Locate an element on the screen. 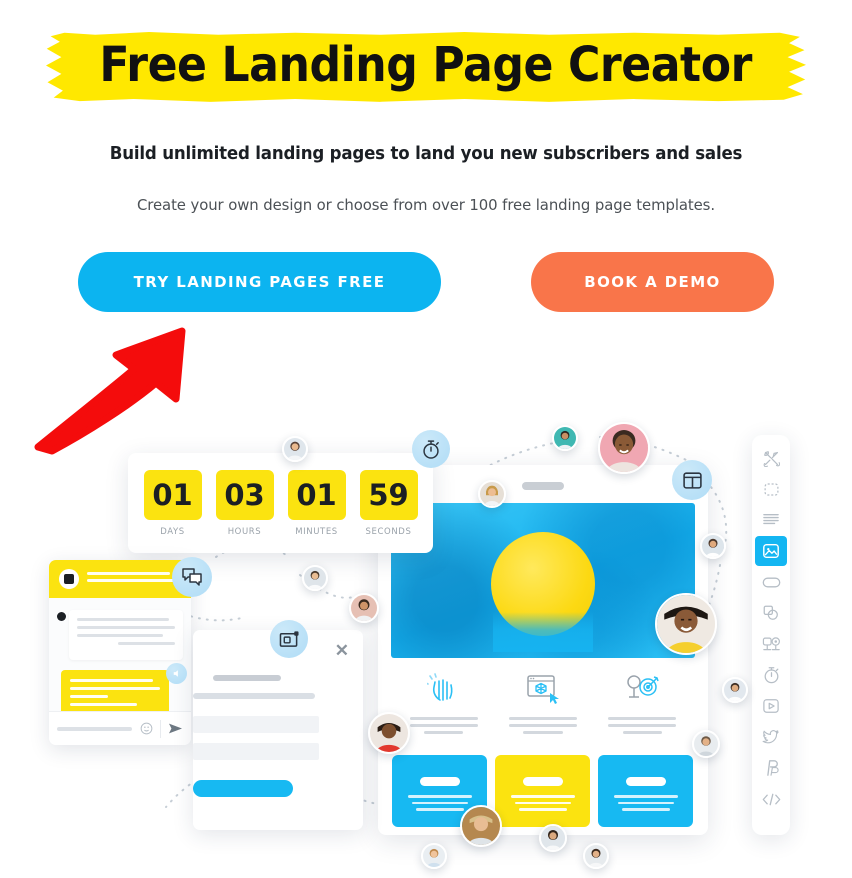 The width and height of the screenshot is (852, 878). popup-window-icon is located at coordinates (289, 638).